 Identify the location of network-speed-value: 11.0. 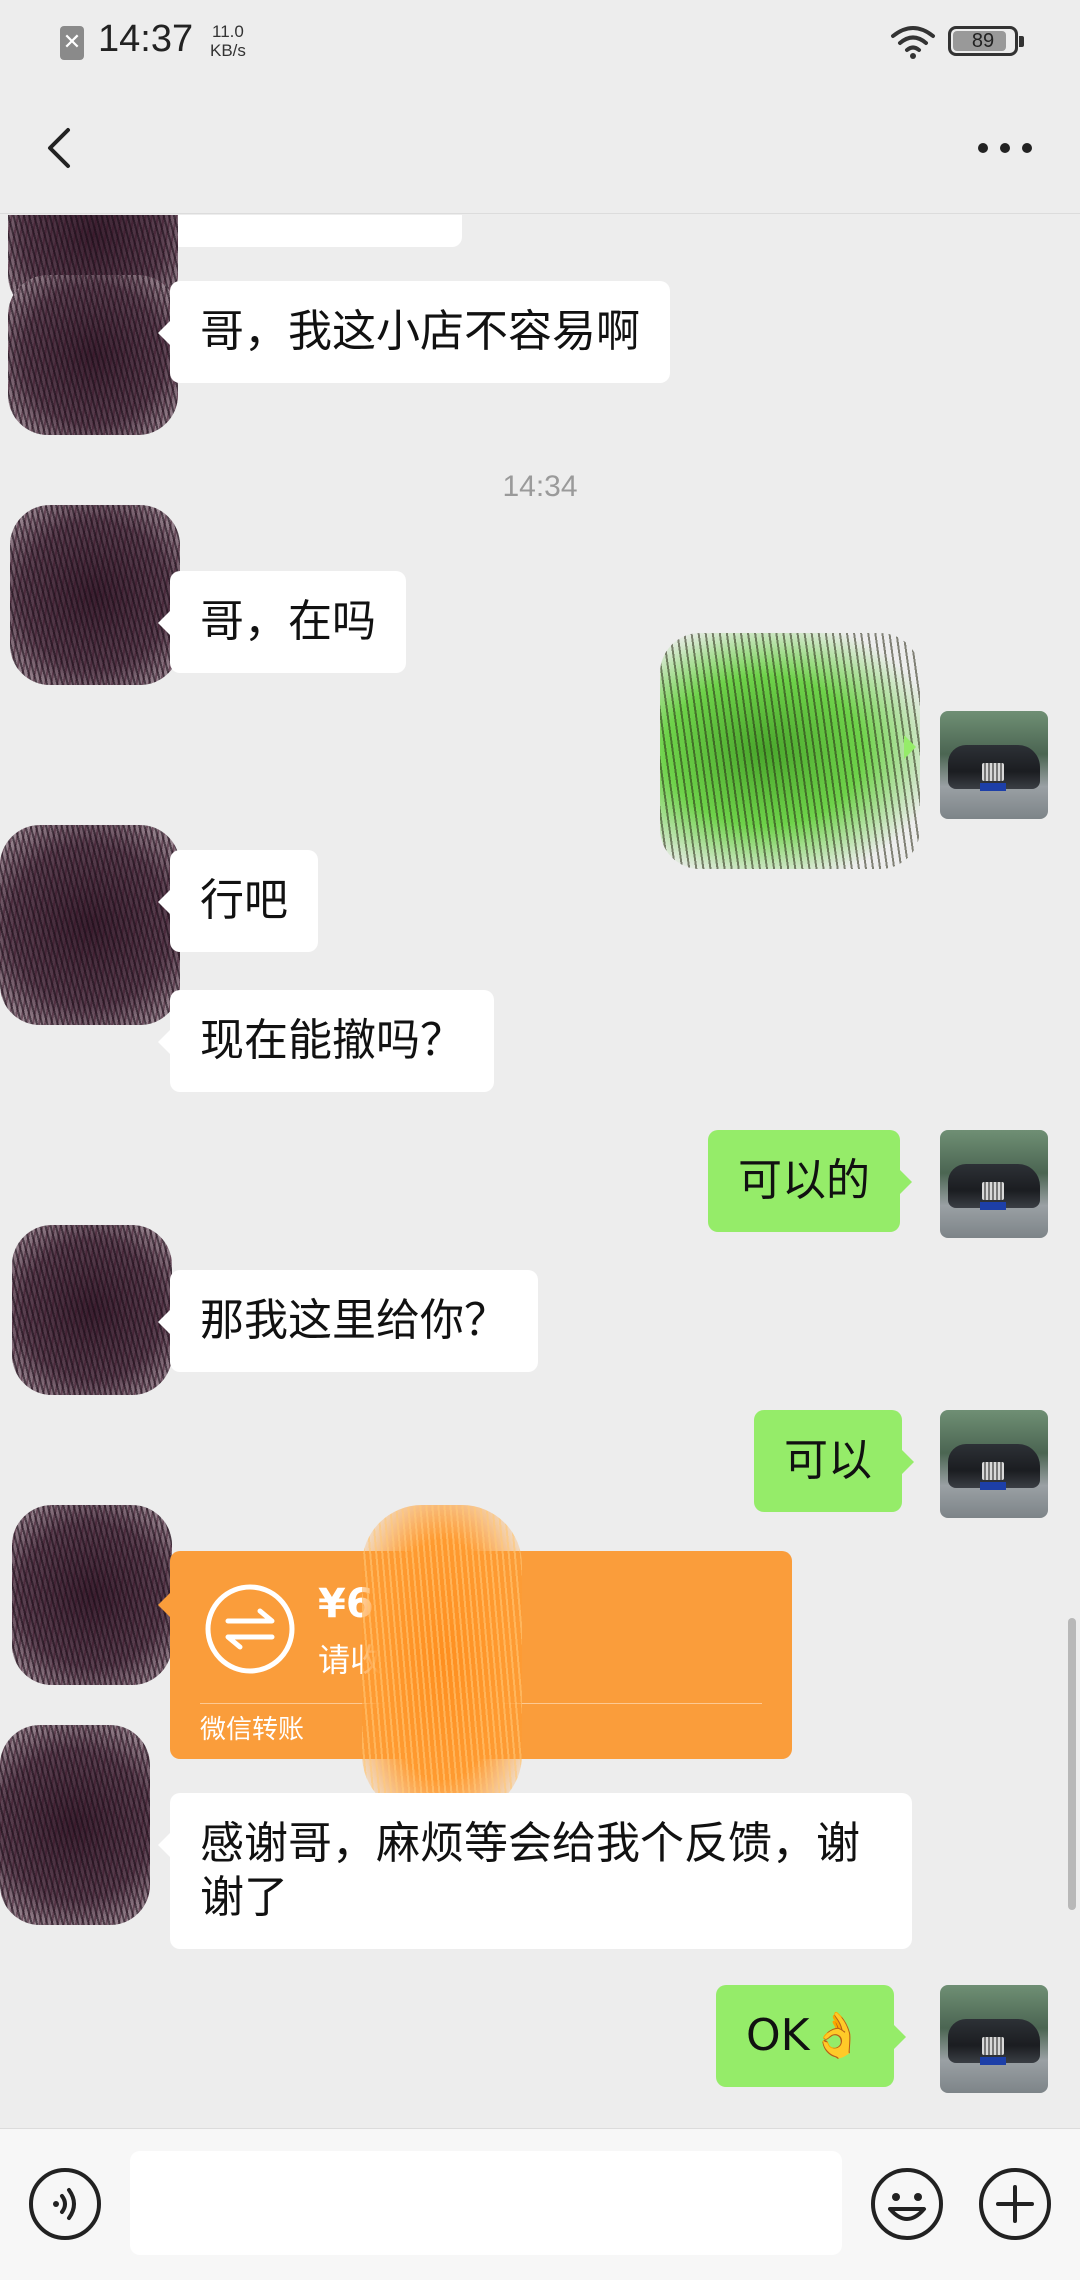
(228, 31).